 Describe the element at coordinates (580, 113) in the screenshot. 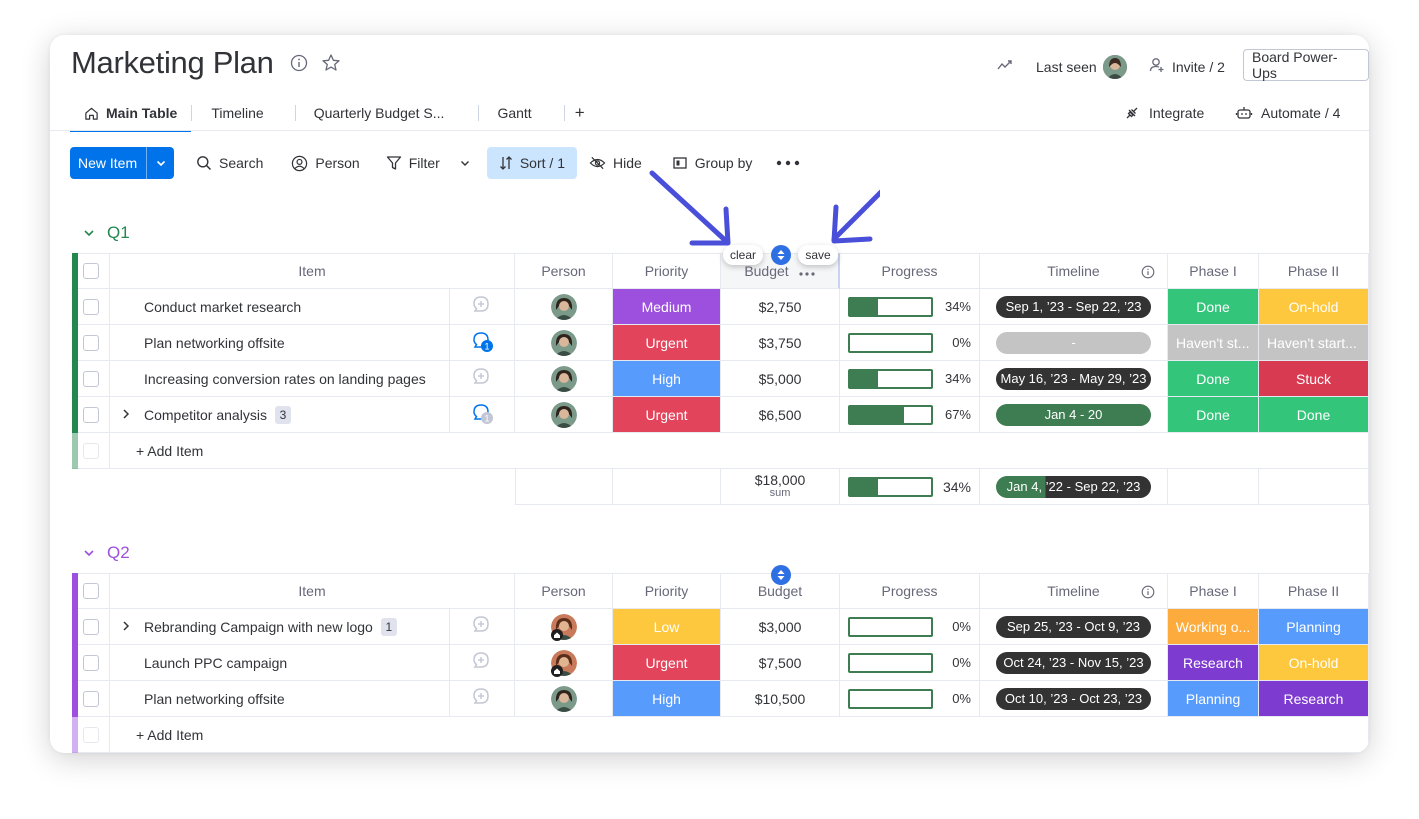

I see `add-view-button: +` at that location.